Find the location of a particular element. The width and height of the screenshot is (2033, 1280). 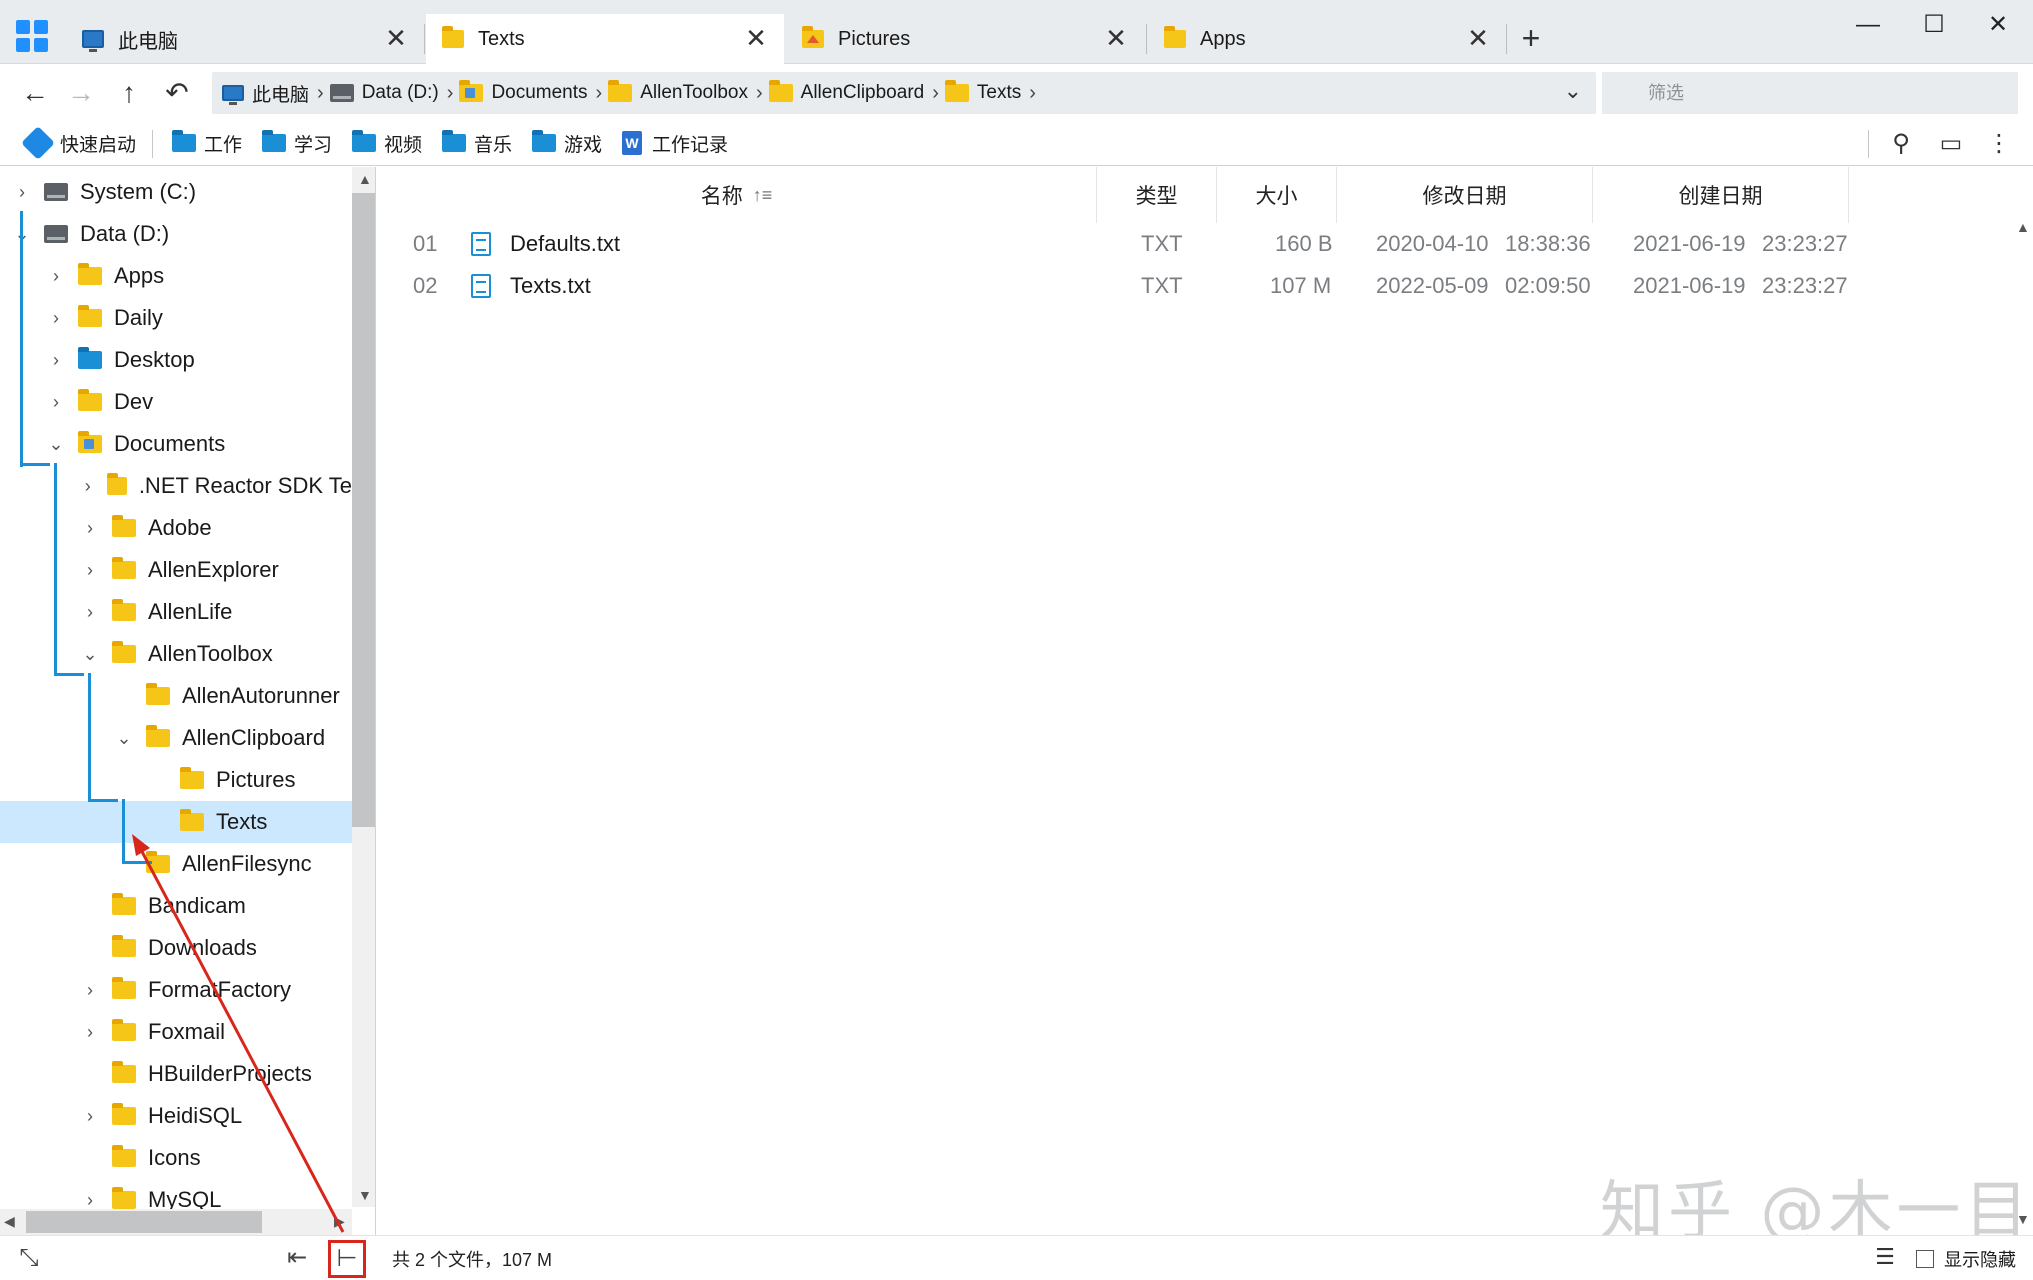

minimize-button: — is located at coordinates (1868, 25).